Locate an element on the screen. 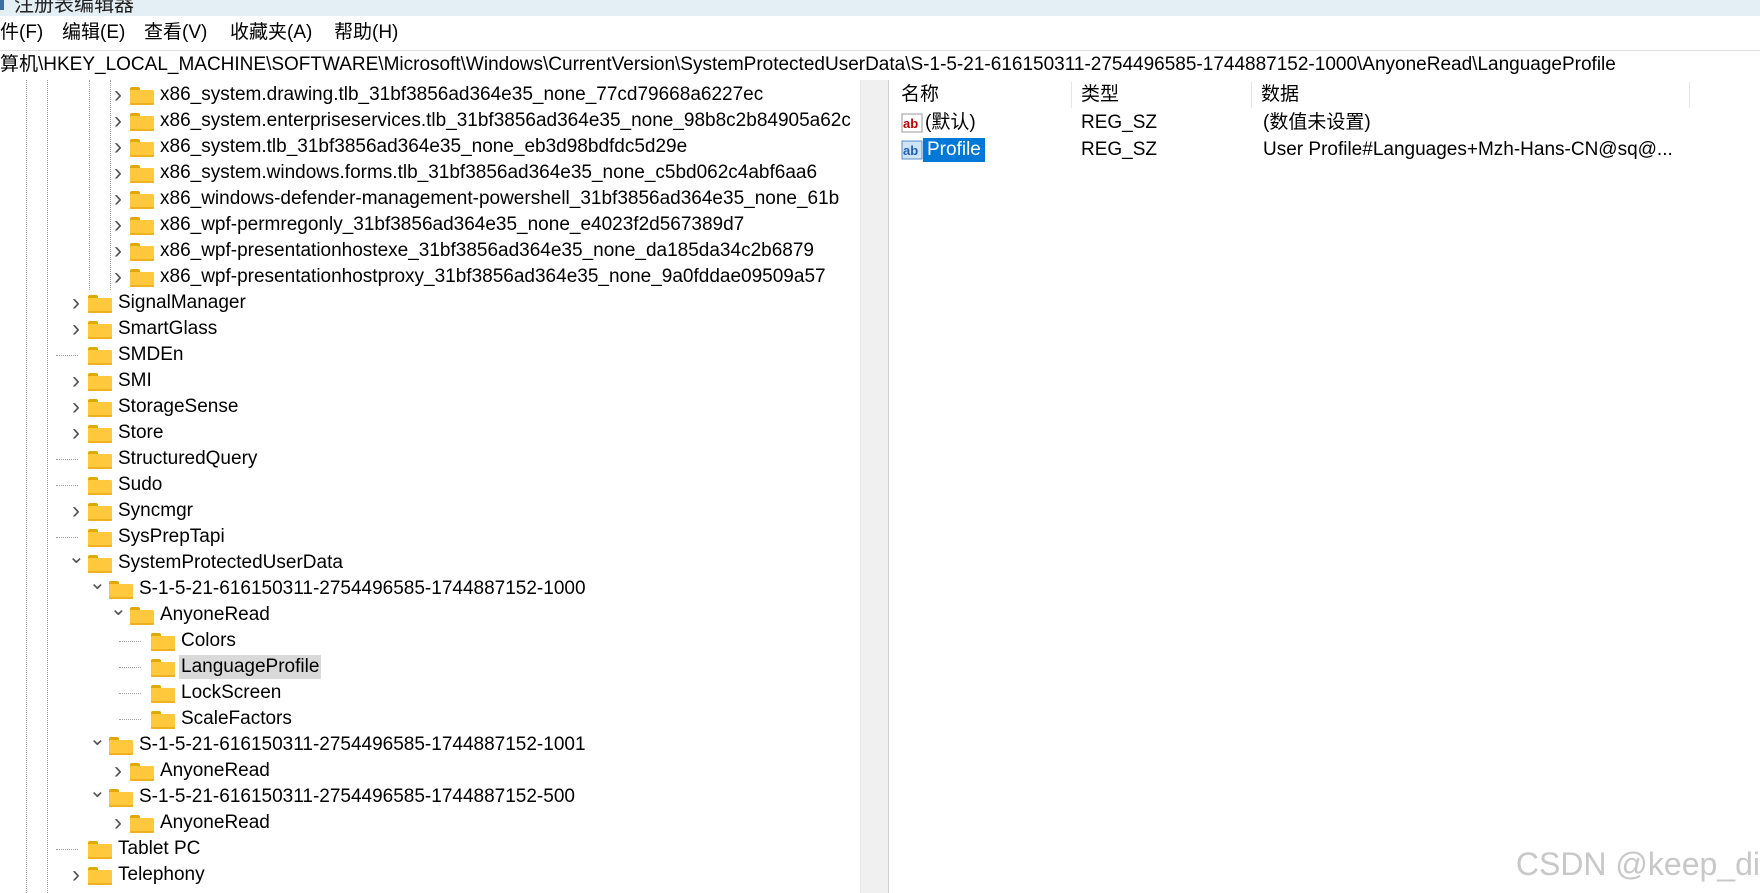 The width and height of the screenshot is (1760, 893). svg-text: ab is located at coordinates (910, 123).